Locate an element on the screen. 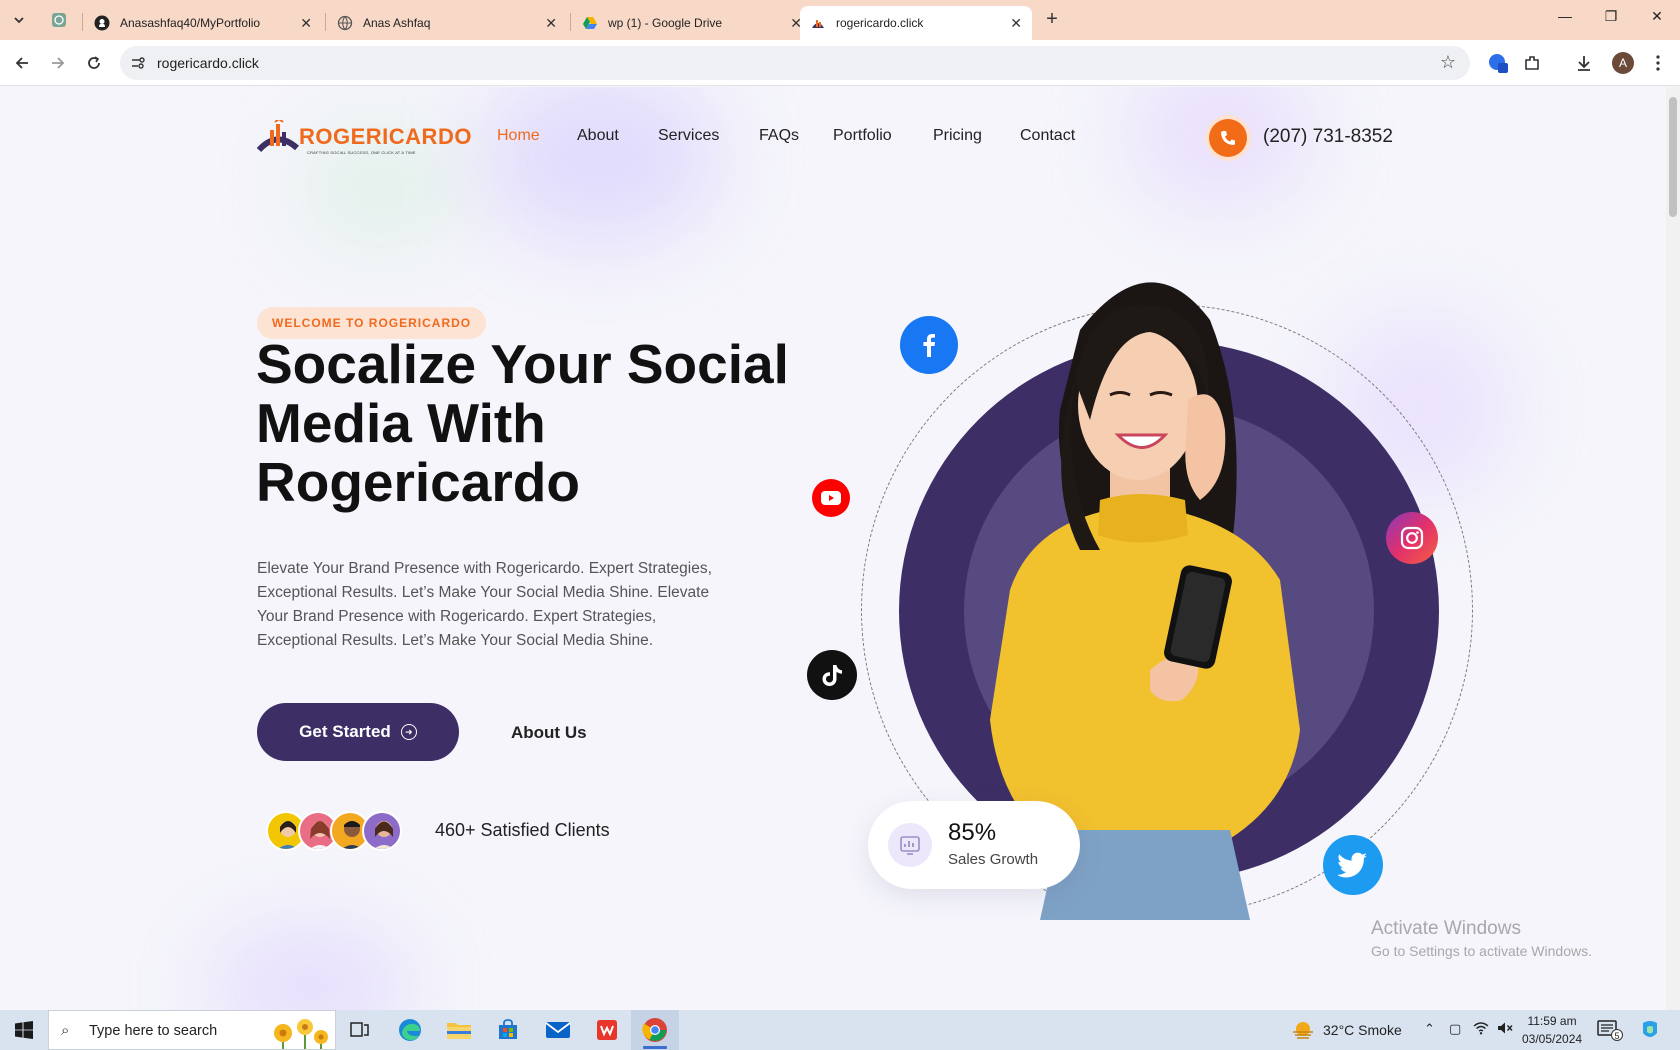  minimize-button: — is located at coordinates (1565, 16).